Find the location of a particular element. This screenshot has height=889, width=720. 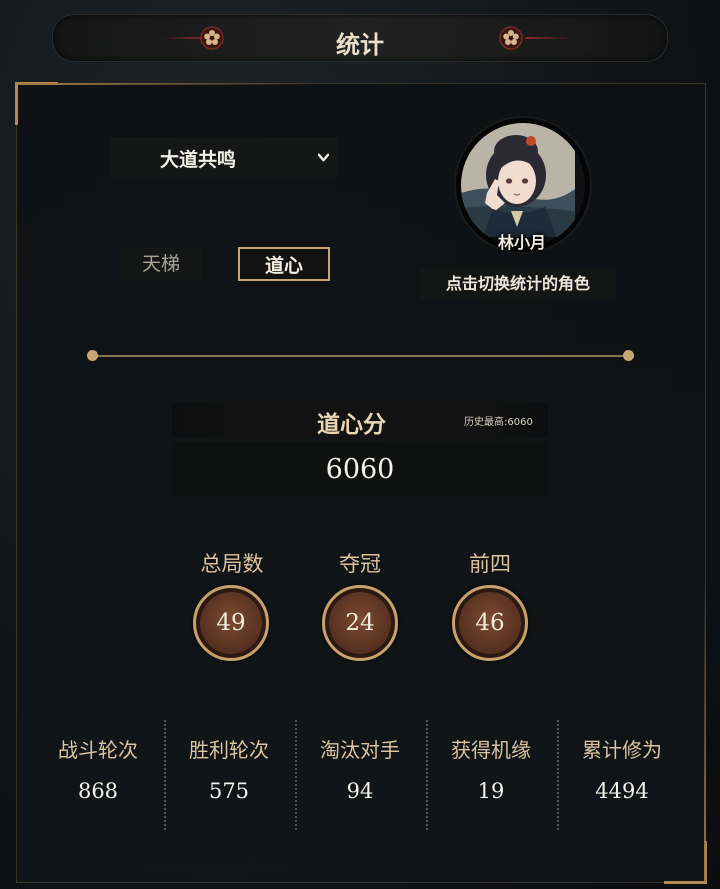

medal-label-wins: 夺冠 is located at coordinates (360, 564).